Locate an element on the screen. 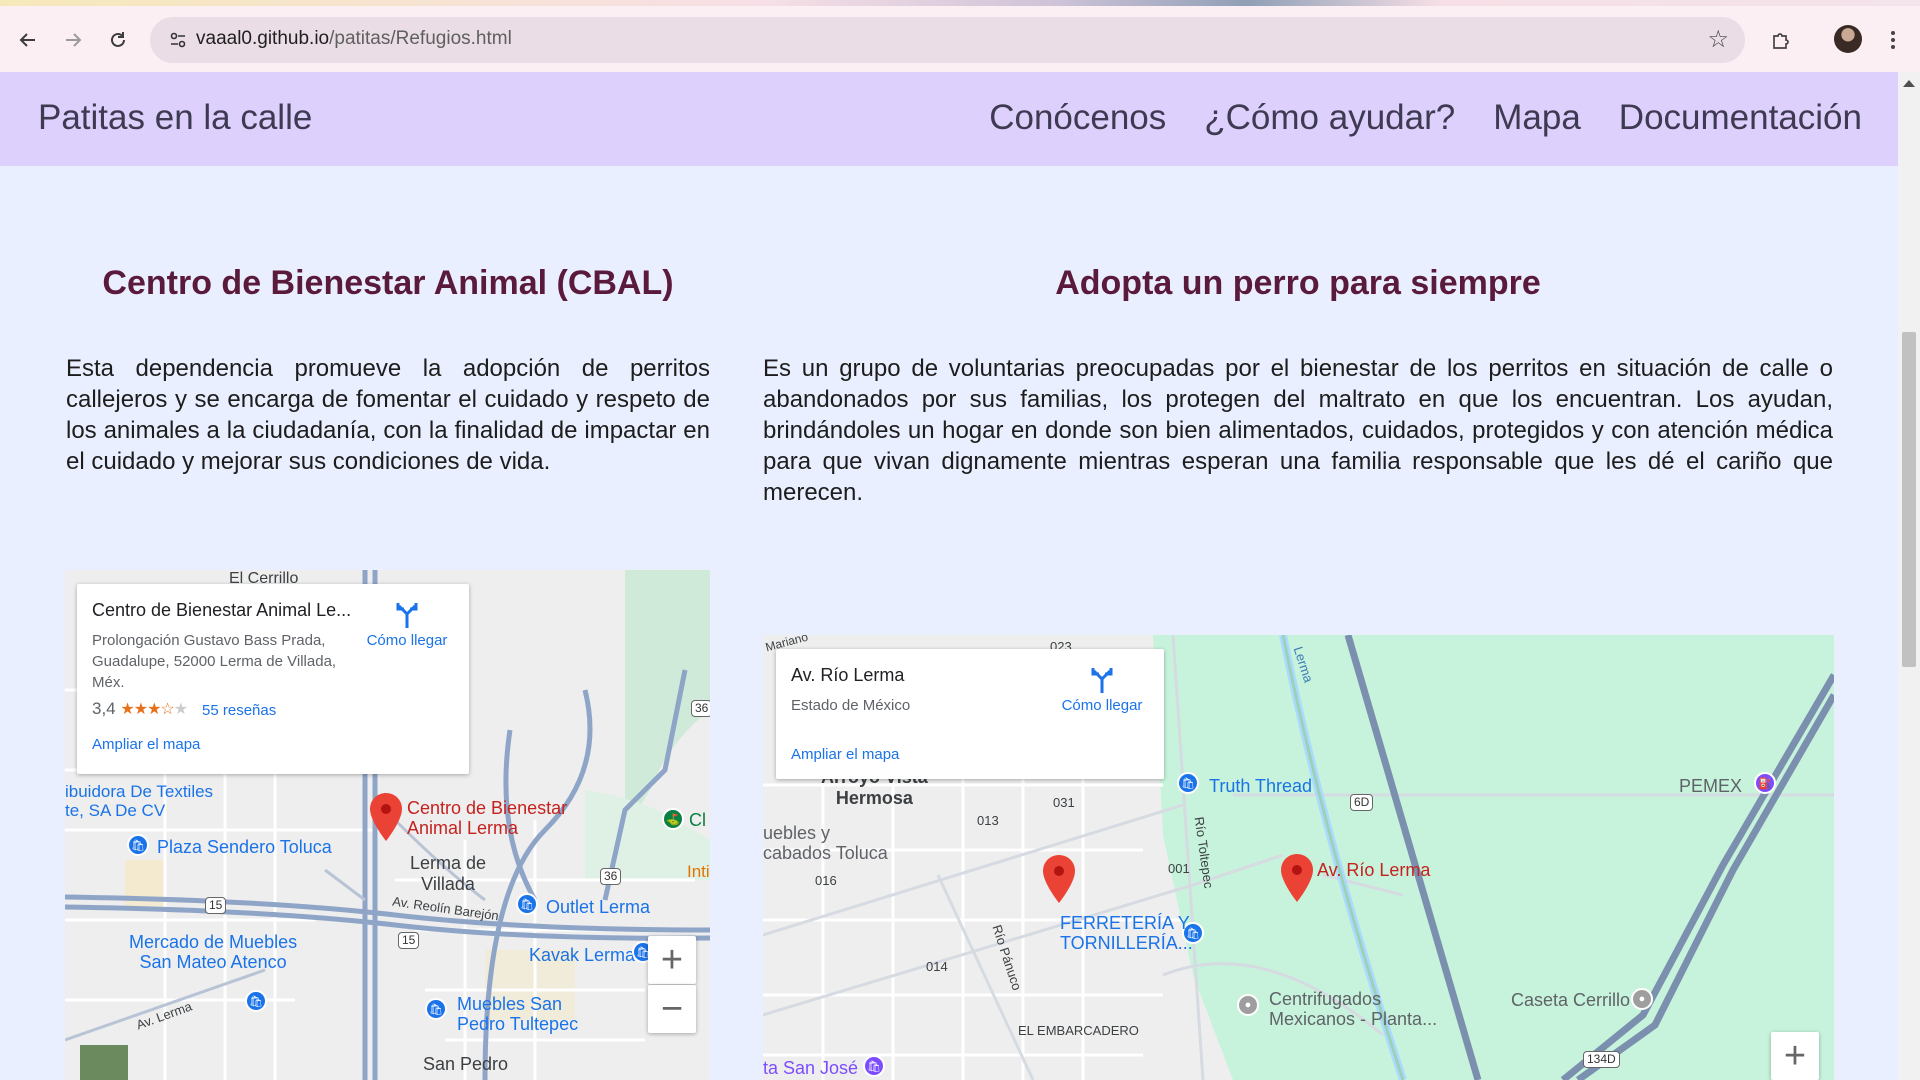  map-label-014: 014 is located at coordinates (937, 966).